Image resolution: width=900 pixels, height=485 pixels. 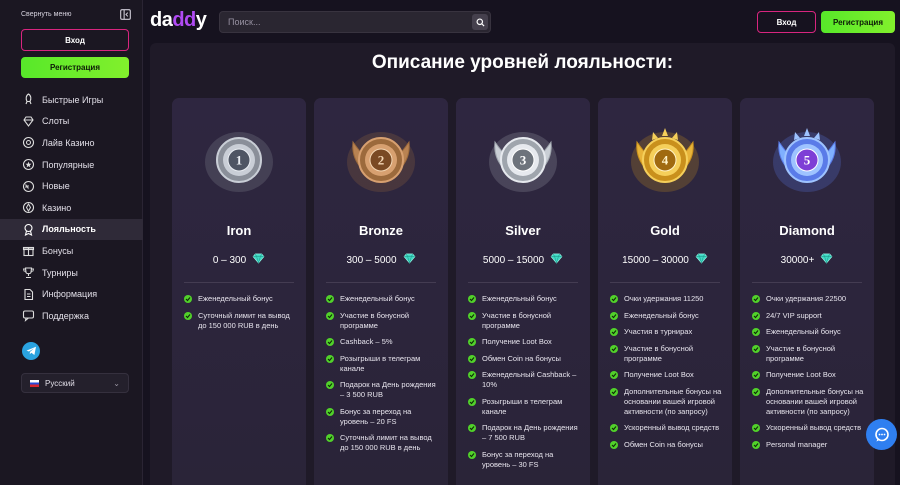 I want to click on sidebar-item-label: Поддержка, so click(x=65, y=315).